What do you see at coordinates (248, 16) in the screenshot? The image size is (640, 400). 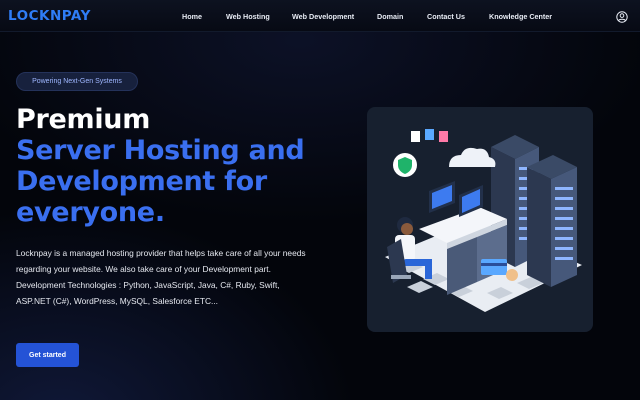 I see `nav-web-hosting: Web Hosting` at bounding box center [248, 16].